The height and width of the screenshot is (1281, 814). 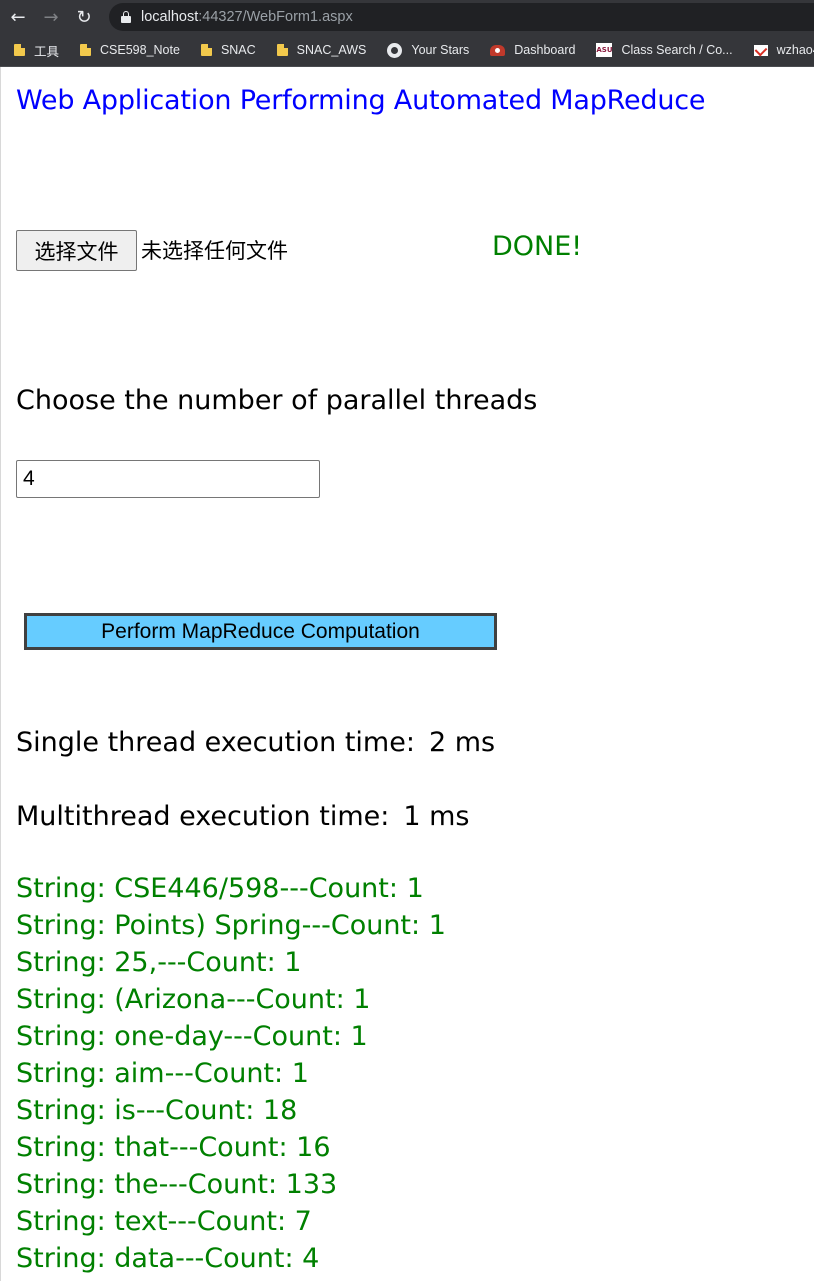 I want to click on bookmark-snac: SNAC, so click(x=225, y=50).